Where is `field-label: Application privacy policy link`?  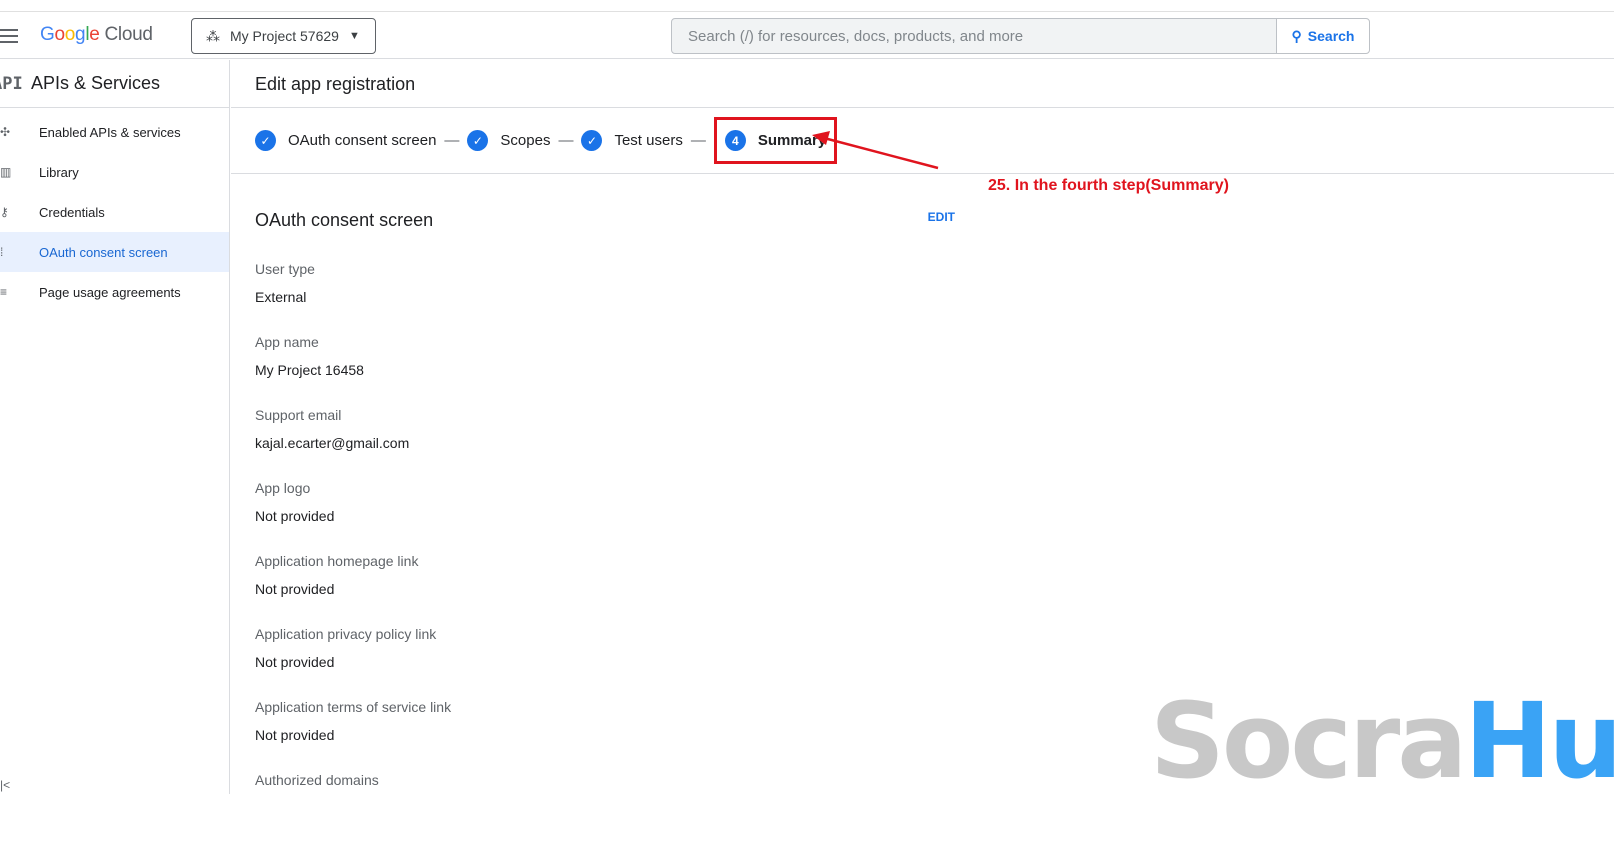
field-label: Application privacy policy link is located at coordinates (346, 634).